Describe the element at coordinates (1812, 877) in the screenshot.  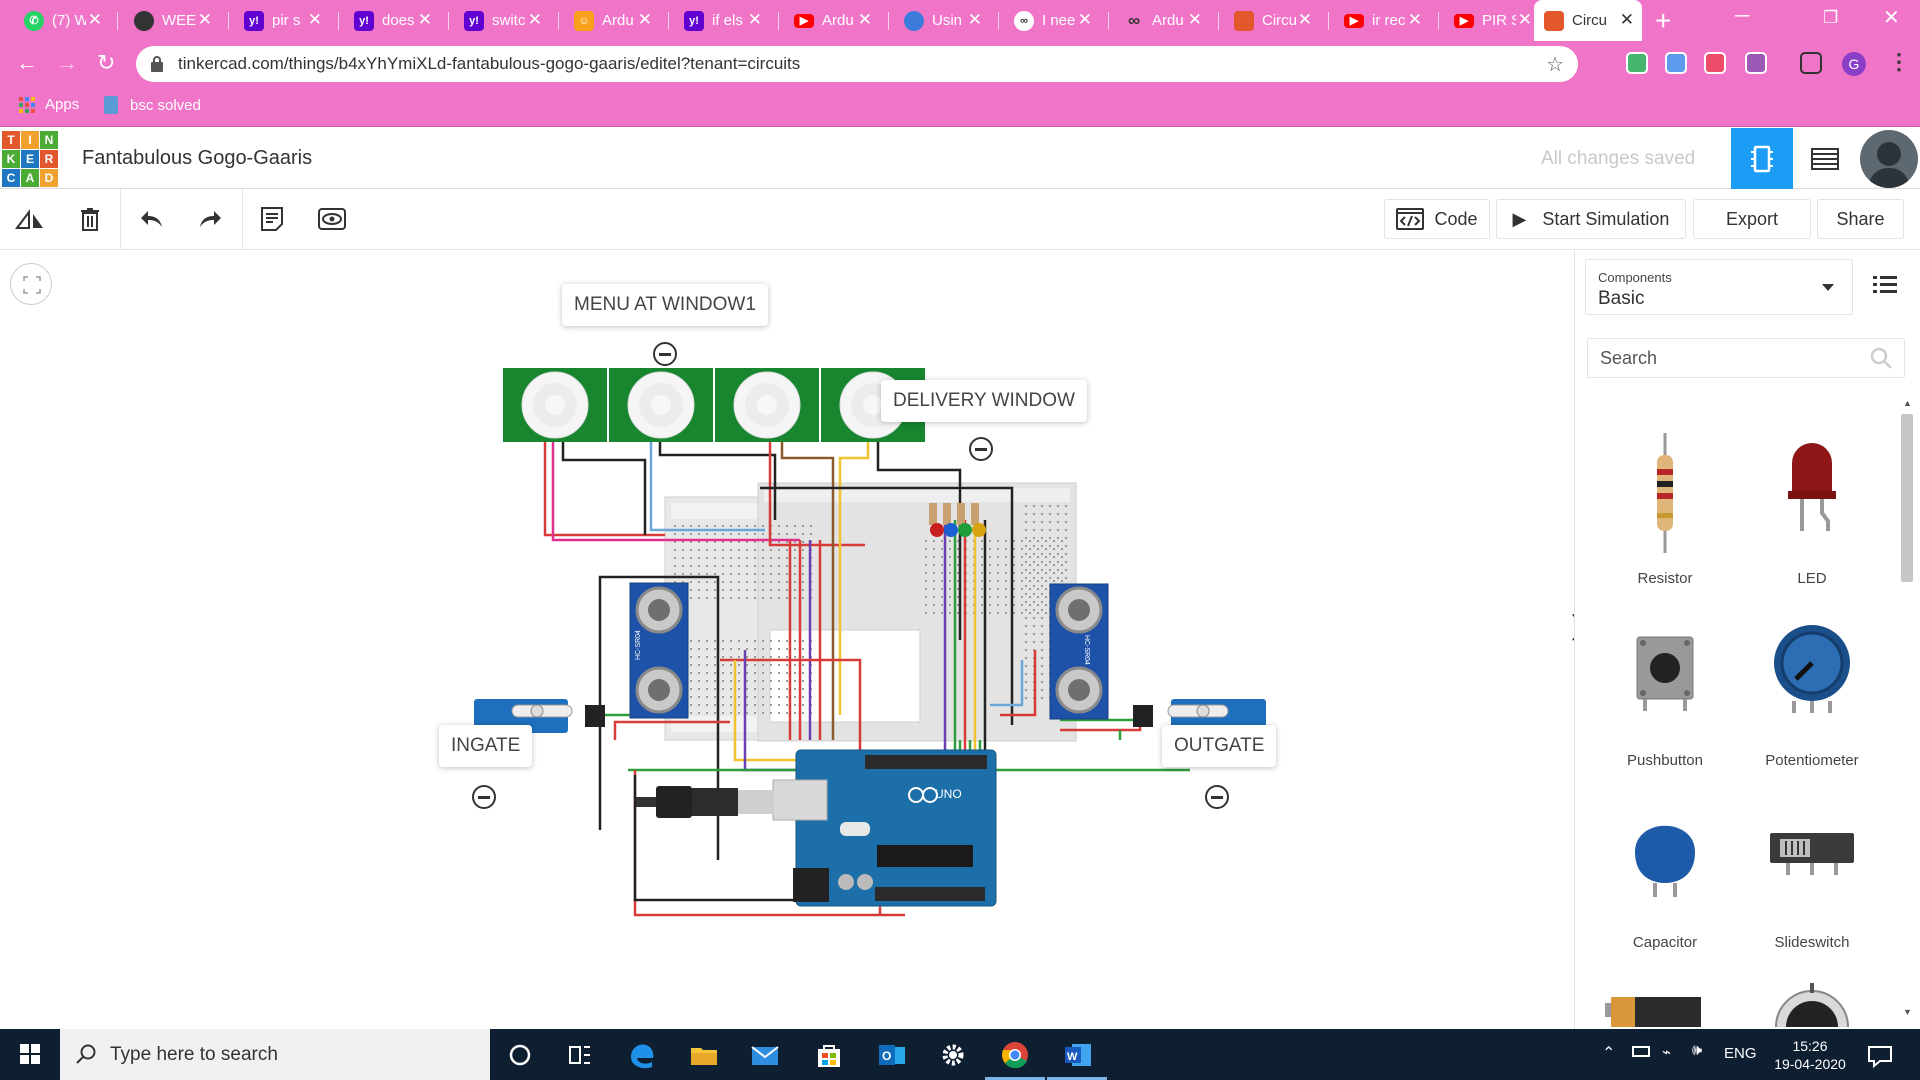
I see `component-slideswitch: Slideswitch` at that location.